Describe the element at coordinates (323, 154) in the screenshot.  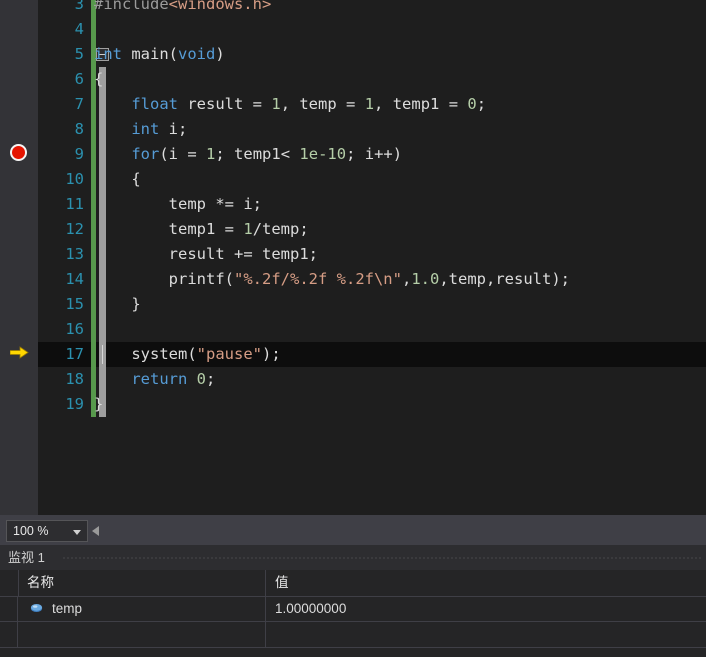
I see `token: 1e-10` at that location.